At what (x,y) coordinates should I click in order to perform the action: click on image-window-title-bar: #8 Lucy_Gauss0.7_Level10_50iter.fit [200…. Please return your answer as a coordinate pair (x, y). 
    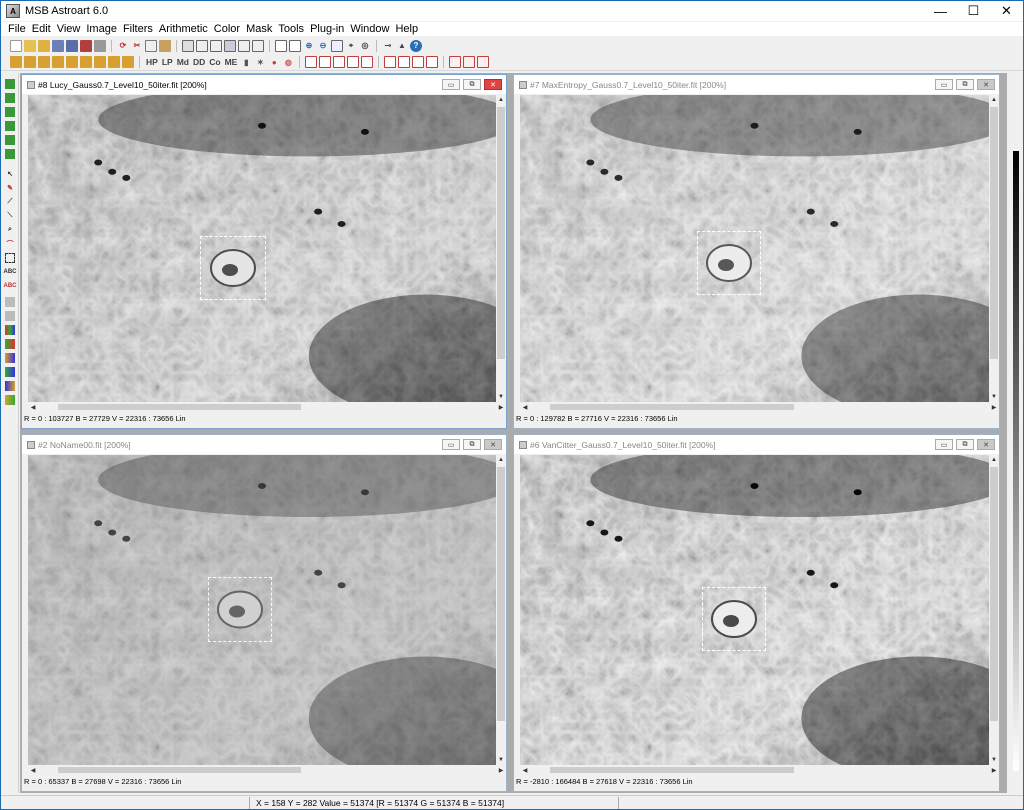
    Looking at the image, I should click on (264, 84).